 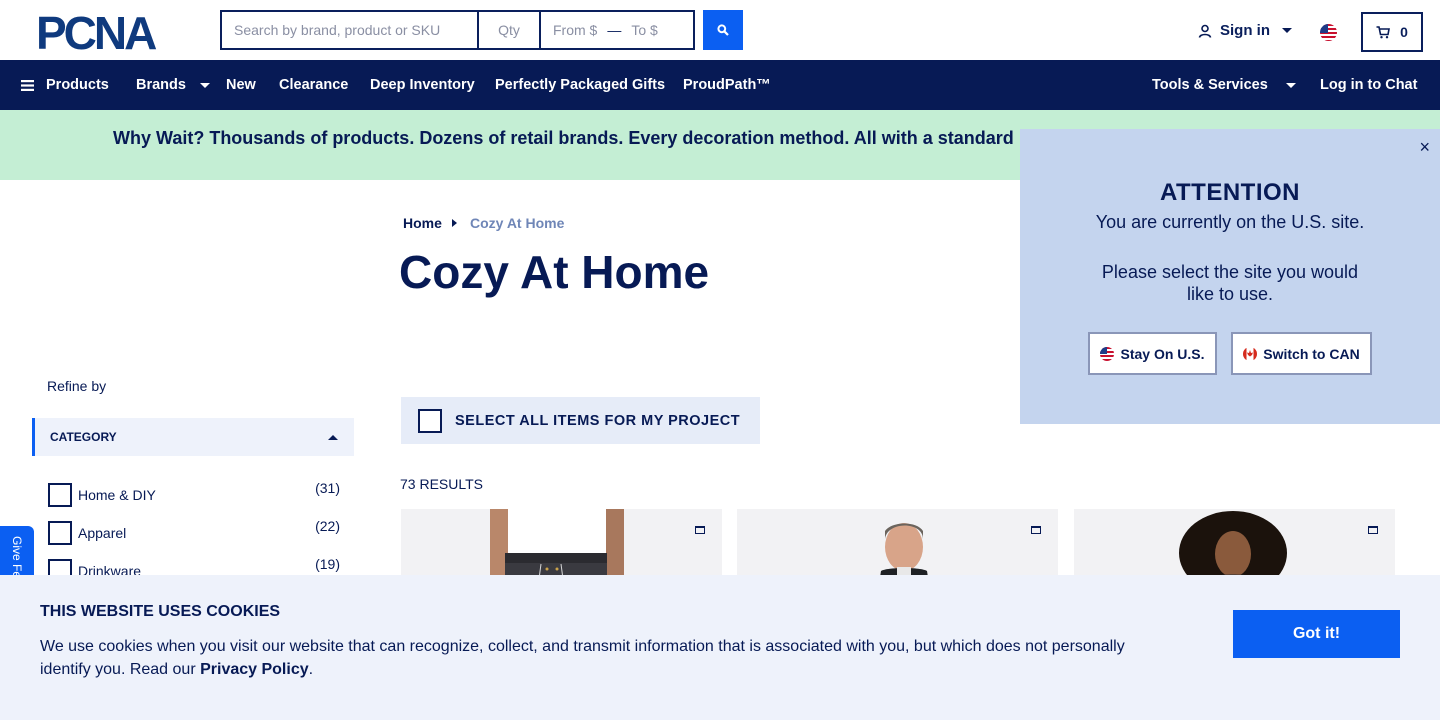 I want to click on nav-new-label: New, so click(x=241, y=85).